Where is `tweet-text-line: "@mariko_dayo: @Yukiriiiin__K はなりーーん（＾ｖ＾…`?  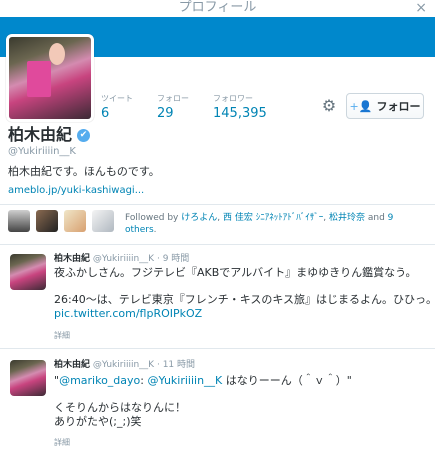
tweet-text-line: "@mariko_dayo: @Yukiriiiin__K はなりーーん（＾ｖ＾… is located at coordinates (240, 381).